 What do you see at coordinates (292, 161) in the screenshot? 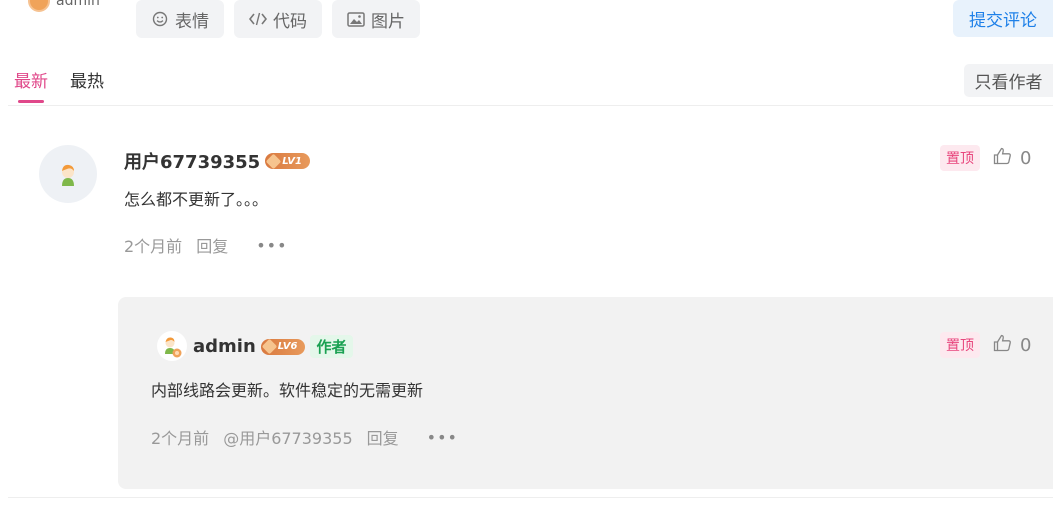
I see `level-badge-label: LV1` at bounding box center [292, 161].